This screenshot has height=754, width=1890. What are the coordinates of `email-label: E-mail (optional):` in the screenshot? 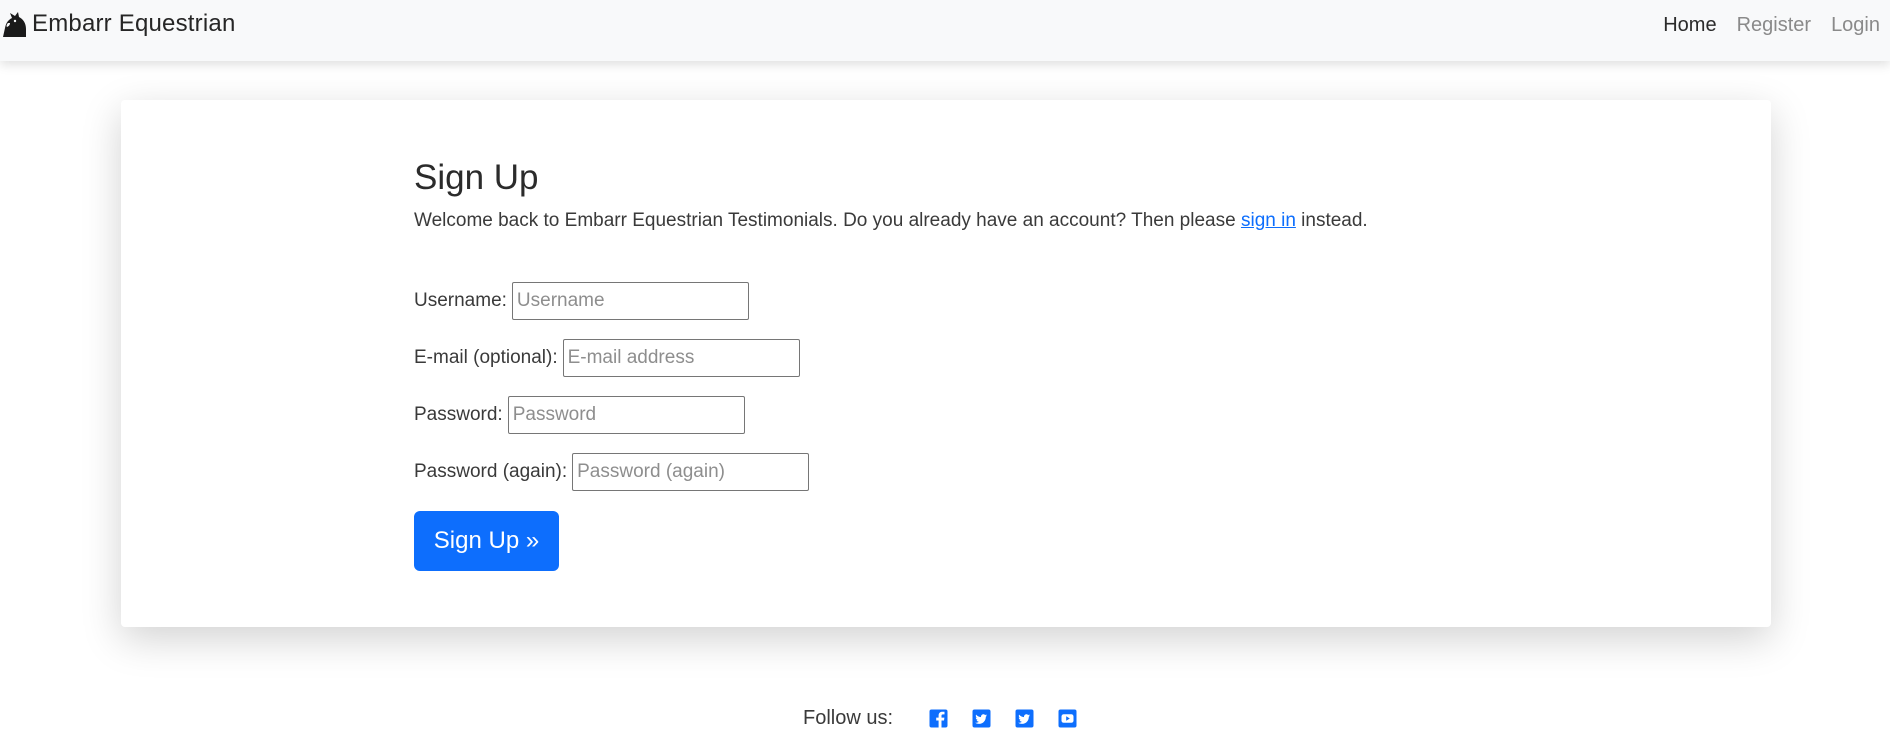 It's located at (486, 357).